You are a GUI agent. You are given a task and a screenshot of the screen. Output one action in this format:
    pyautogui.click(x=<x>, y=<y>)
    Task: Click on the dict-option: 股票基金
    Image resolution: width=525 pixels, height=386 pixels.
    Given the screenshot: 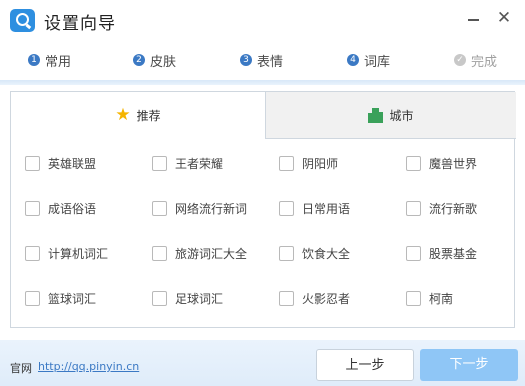 What is the action you would take?
    pyautogui.click(x=441, y=253)
    